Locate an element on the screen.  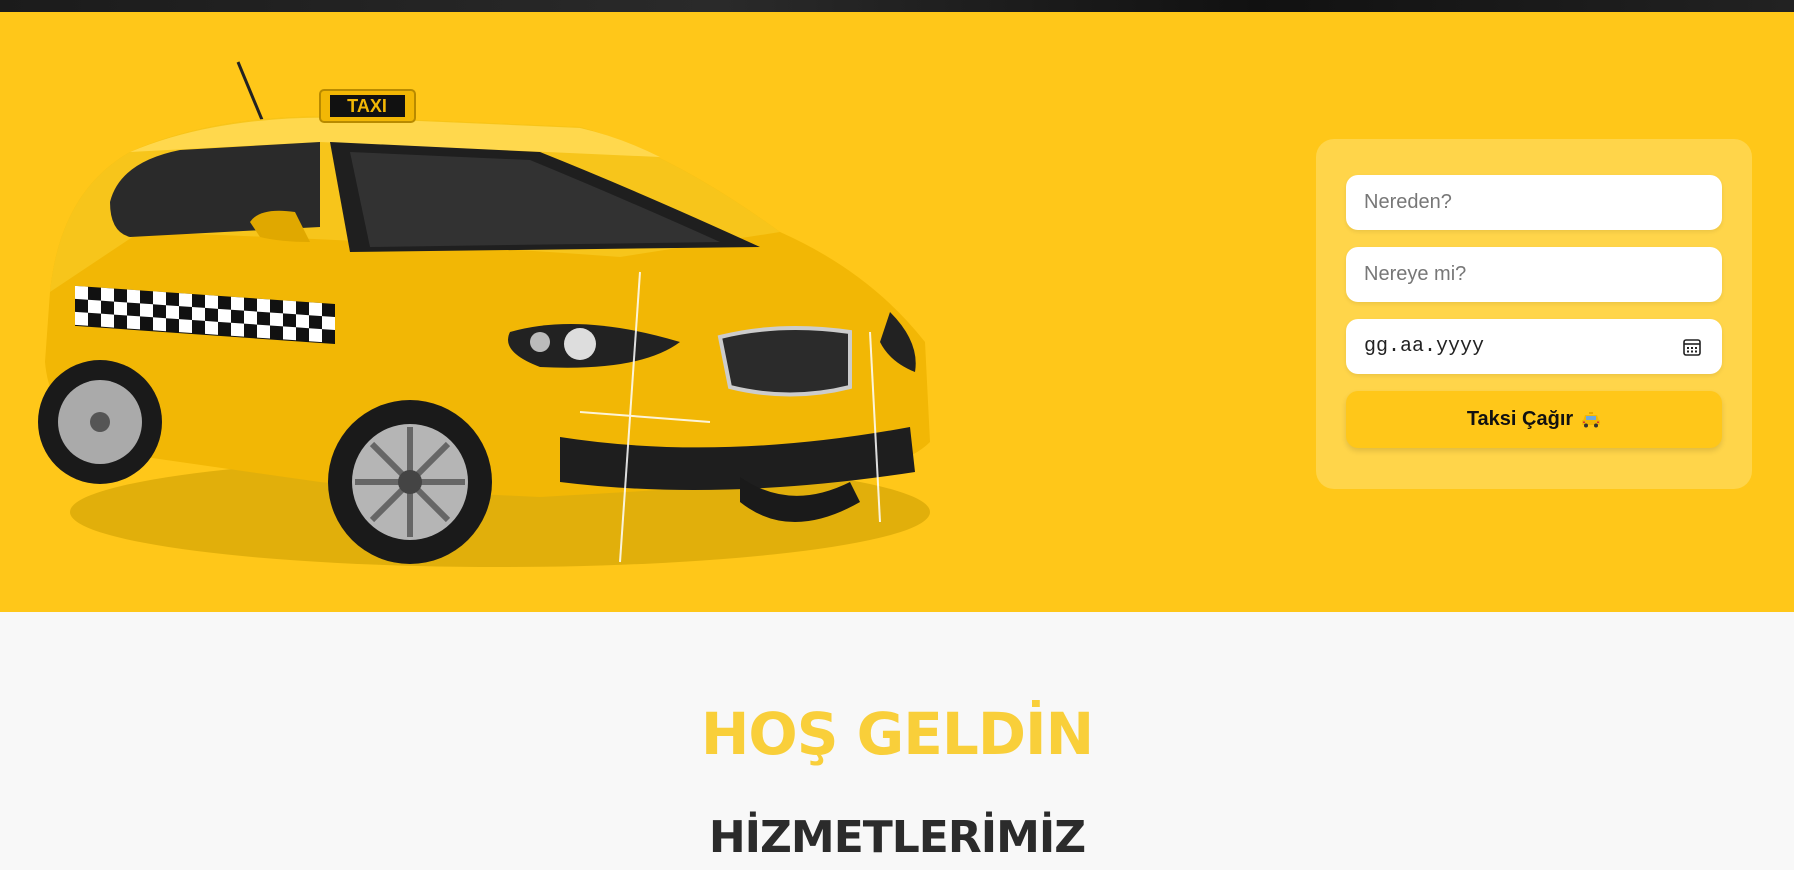
taxi-emoji-icon is located at coordinates (1591, 419).